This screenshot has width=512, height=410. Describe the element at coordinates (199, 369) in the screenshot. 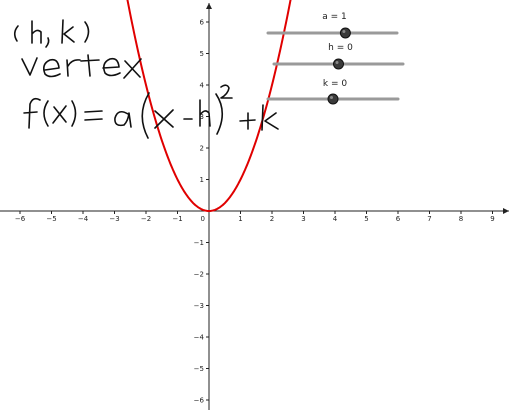

I see `y-tick-label: −5` at that location.